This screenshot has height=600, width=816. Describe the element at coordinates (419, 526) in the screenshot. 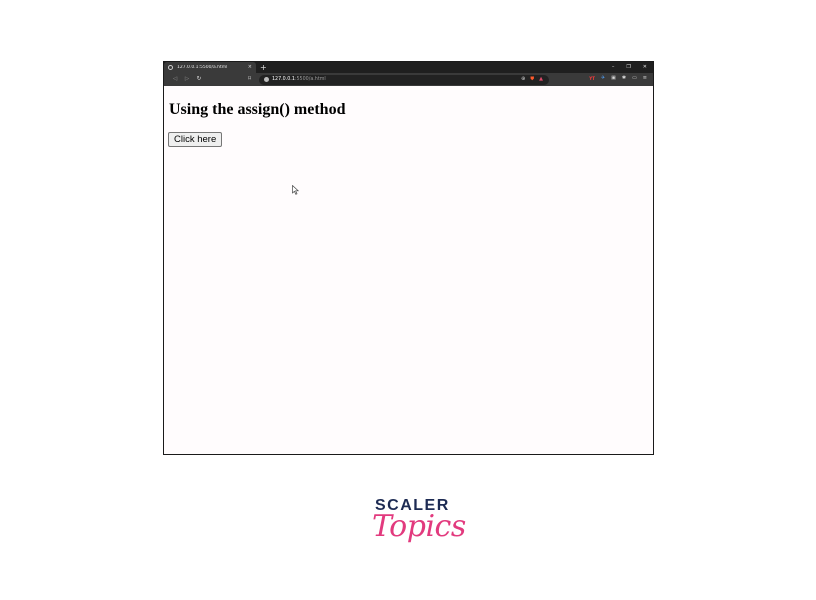

I see `logo-topics-text: Topics` at that location.